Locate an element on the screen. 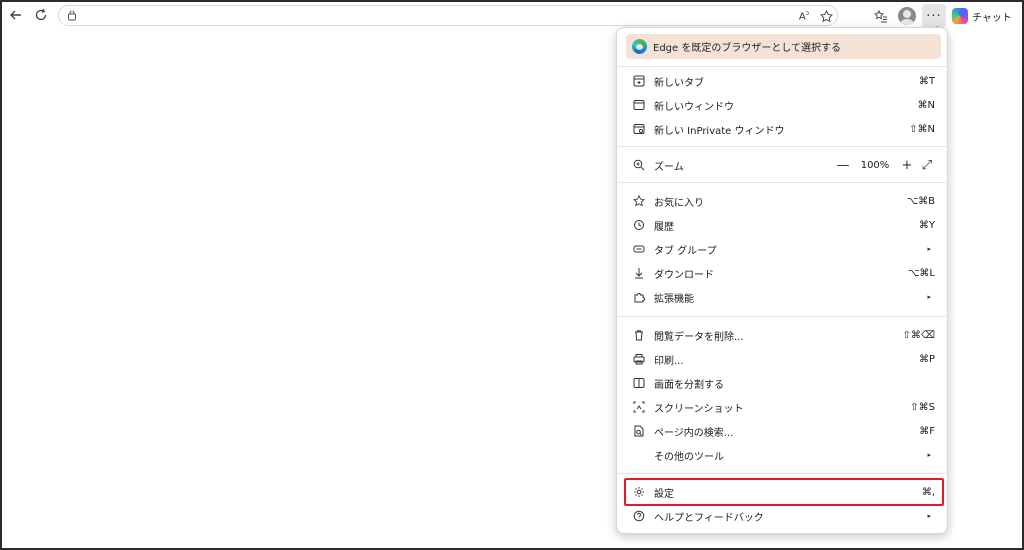  menu-item-label: ズーム is located at coordinates (669, 167).